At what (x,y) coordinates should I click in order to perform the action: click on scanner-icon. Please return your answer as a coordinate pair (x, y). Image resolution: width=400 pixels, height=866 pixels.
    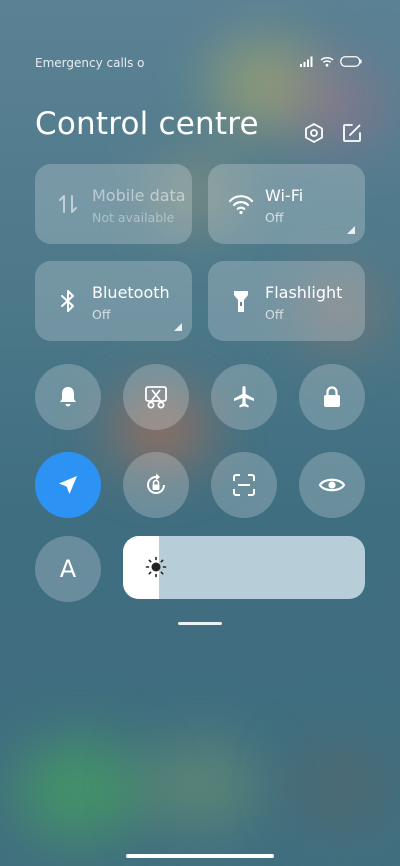
    Looking at the image, I should click on (244, 485).